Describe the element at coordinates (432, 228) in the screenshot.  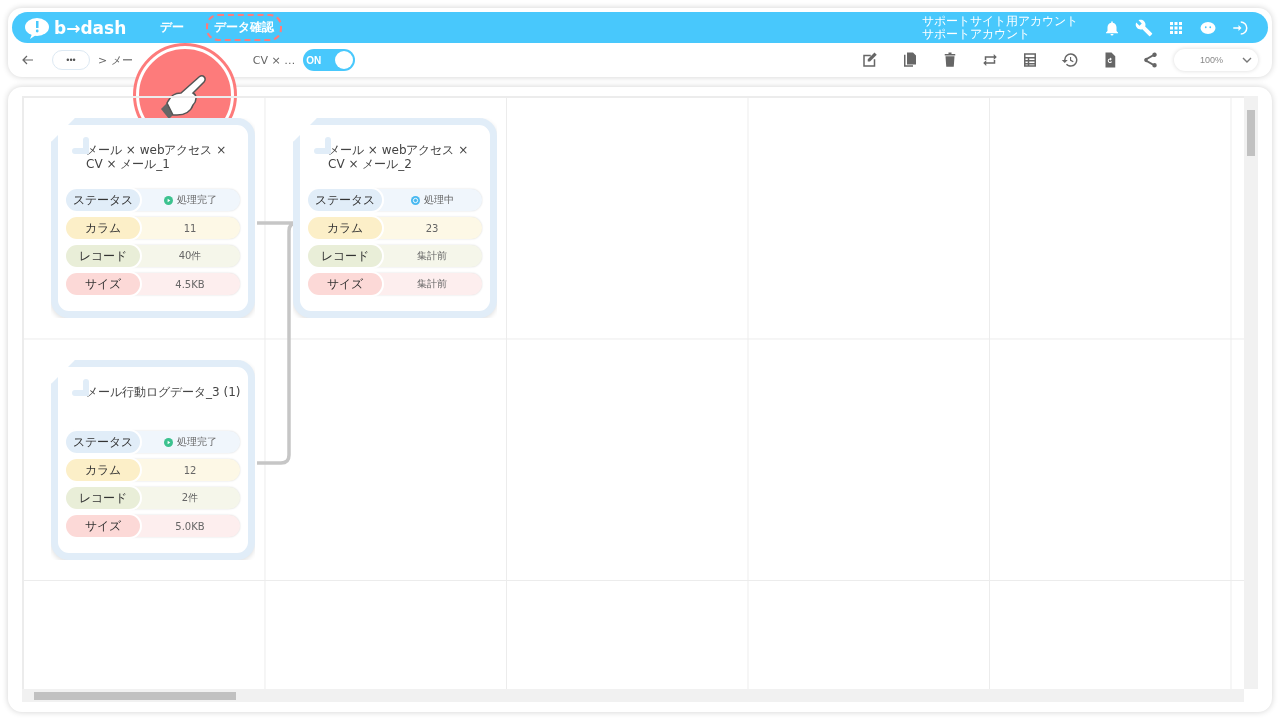
I see `row-value: 23` at that location.